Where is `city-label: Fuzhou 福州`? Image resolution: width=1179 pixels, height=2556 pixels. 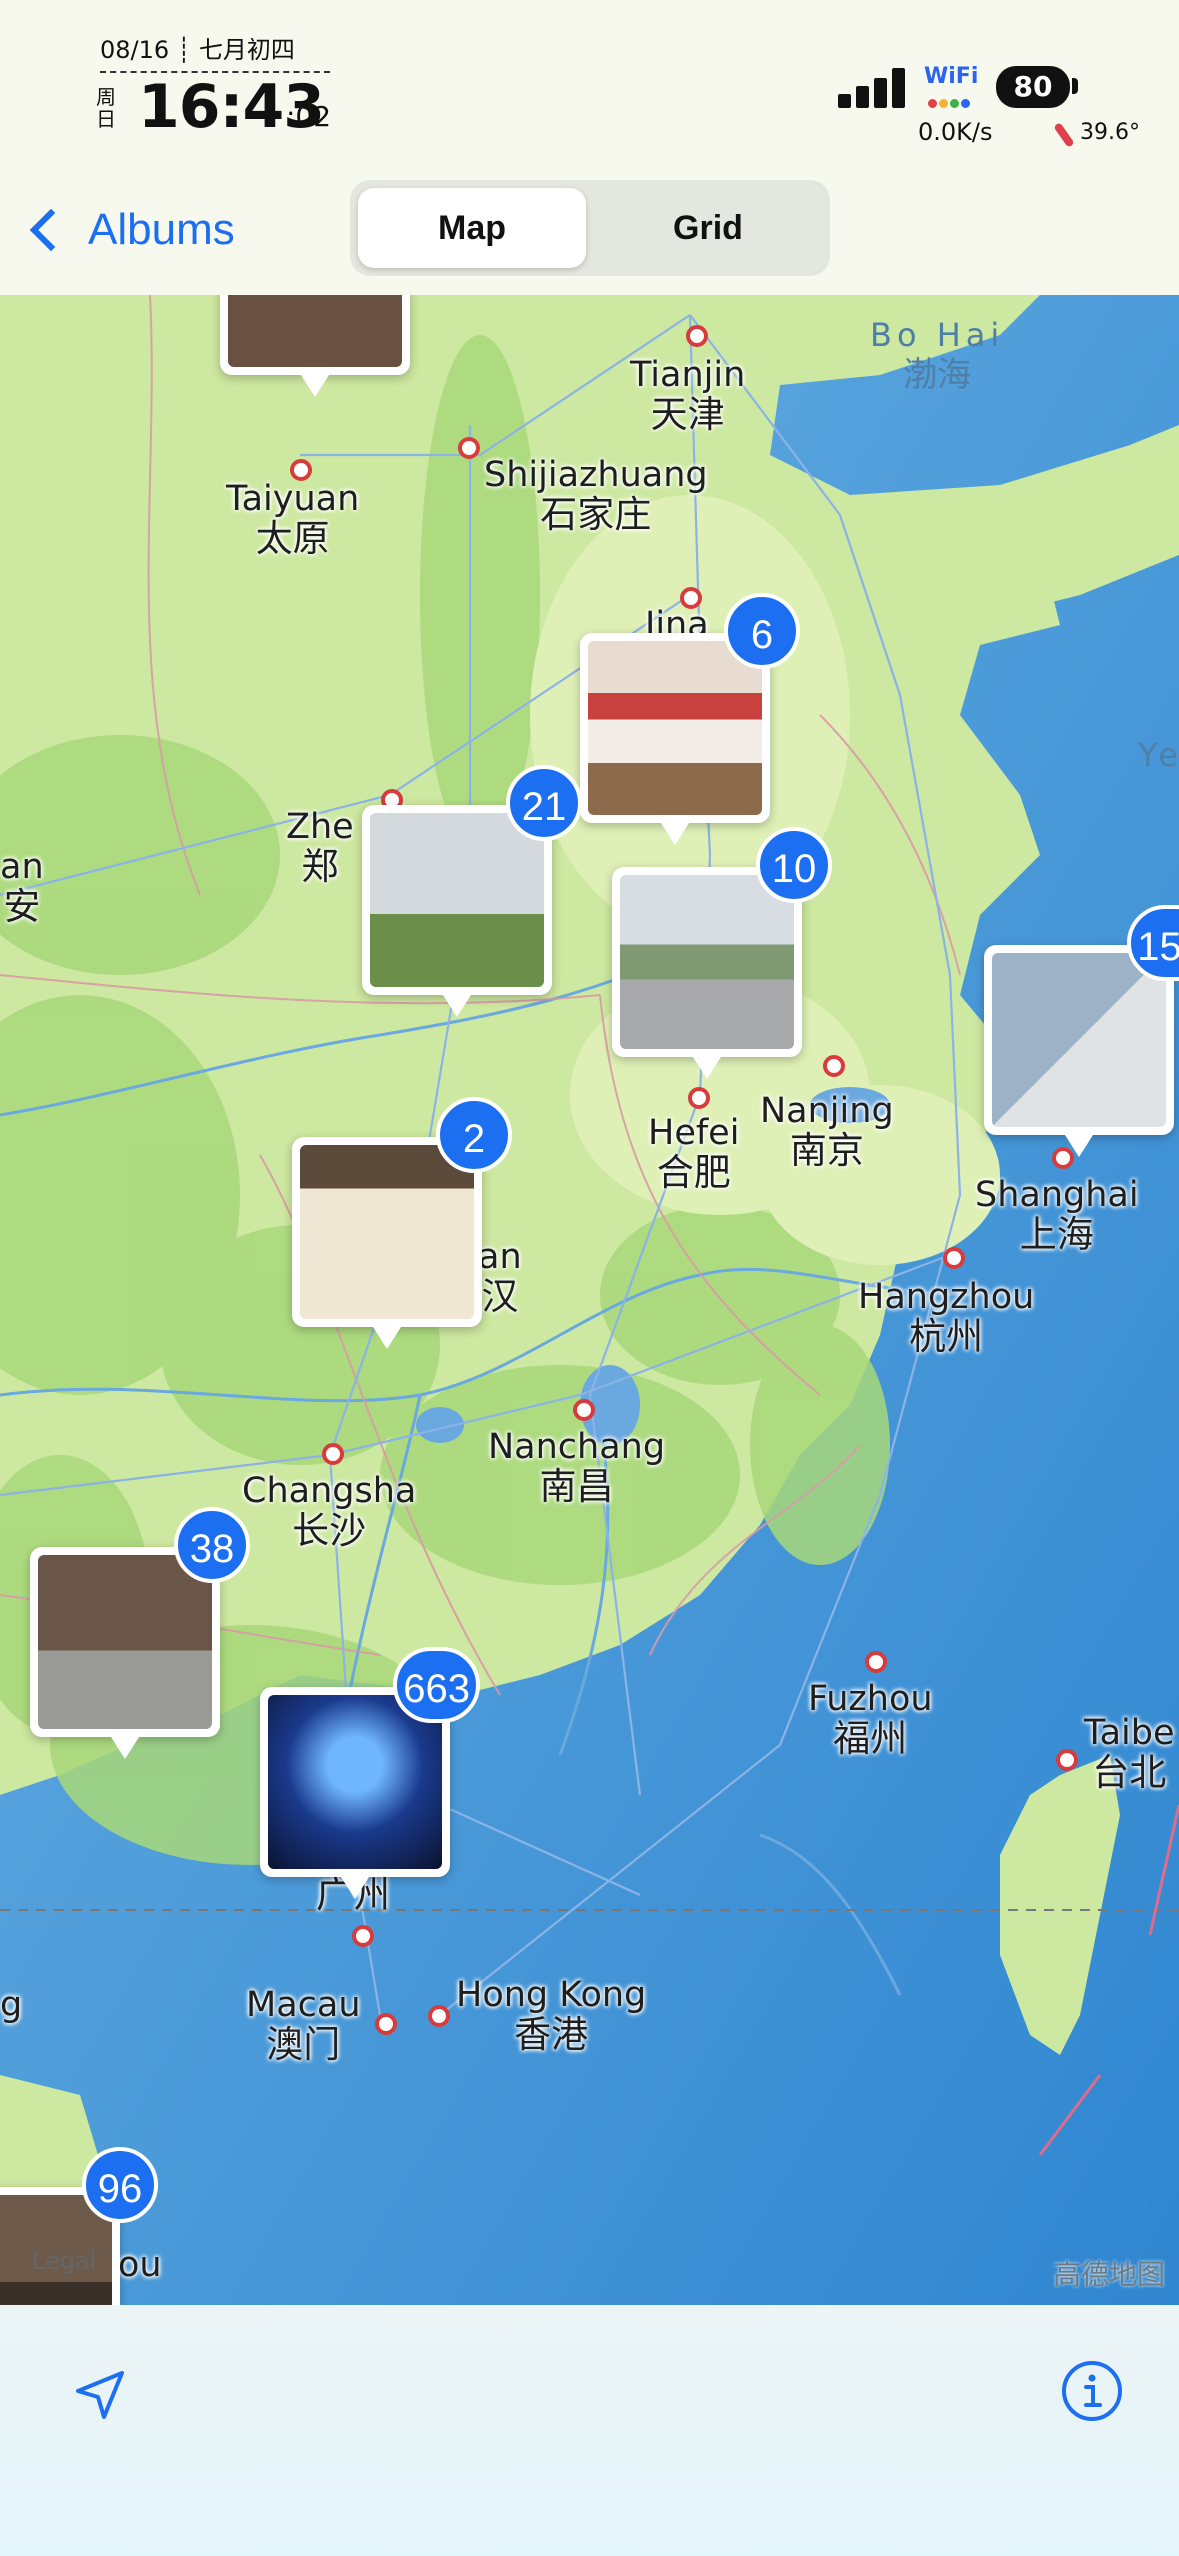 city-label: Fuzhou 福州 is located at coordinates (870, 1719).